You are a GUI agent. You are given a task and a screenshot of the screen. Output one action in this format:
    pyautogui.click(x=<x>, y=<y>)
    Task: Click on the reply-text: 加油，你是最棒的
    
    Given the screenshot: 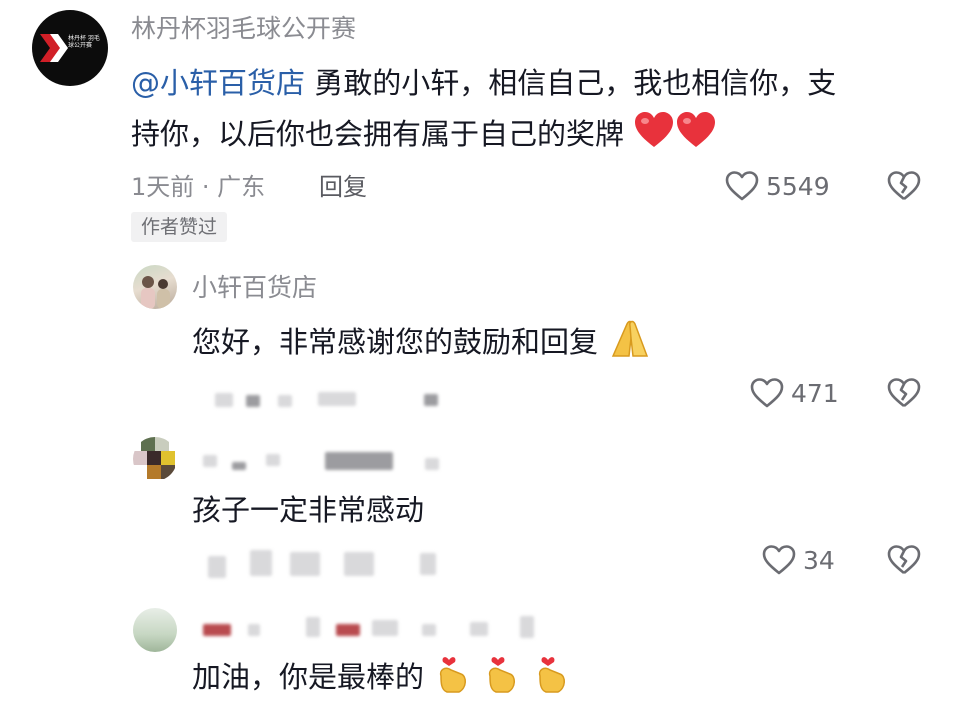 What is the action you would take?
    pyautogui.click(x=308, y=677)
    